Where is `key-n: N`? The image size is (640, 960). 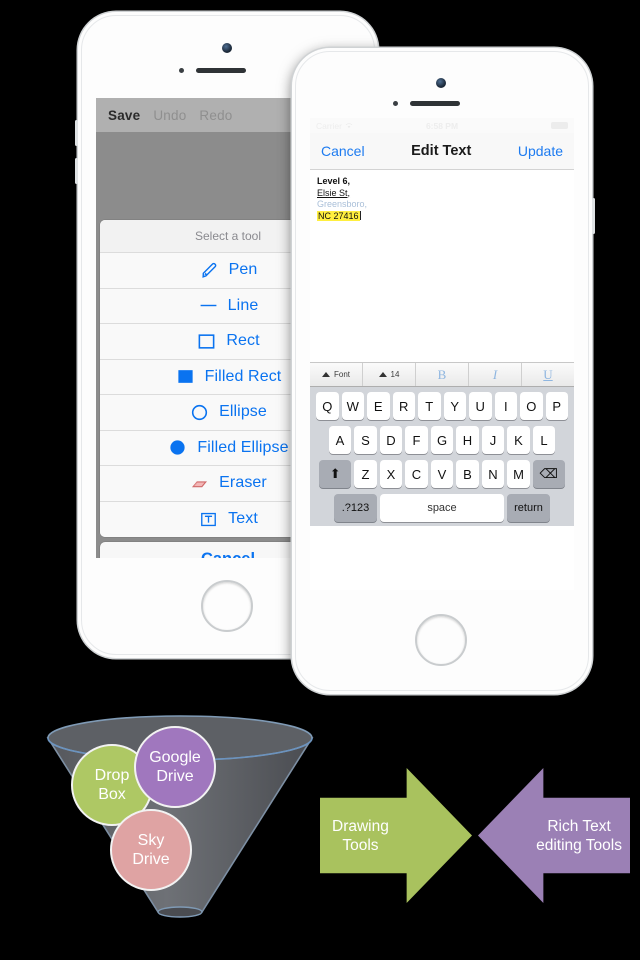 key-n: N is located at coordinates (493, 474).